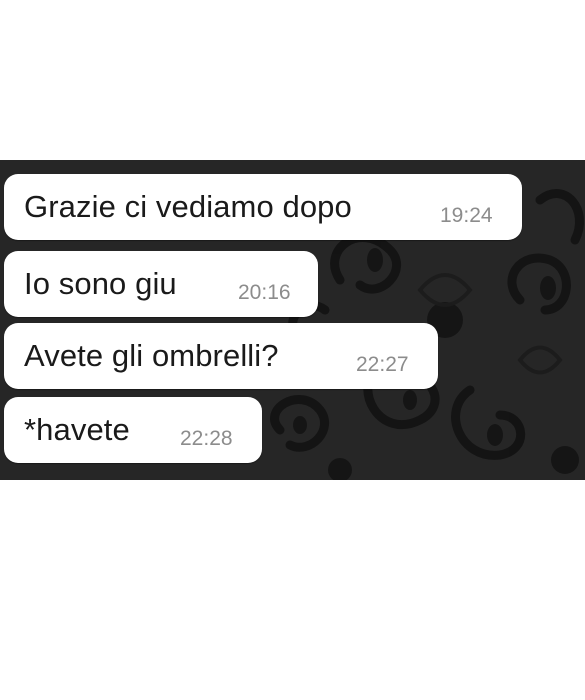  What do you see at coordinates (100, 283) in the screenshot?
I see `message-text: Io sono giu` at bounding box center [100, 283].